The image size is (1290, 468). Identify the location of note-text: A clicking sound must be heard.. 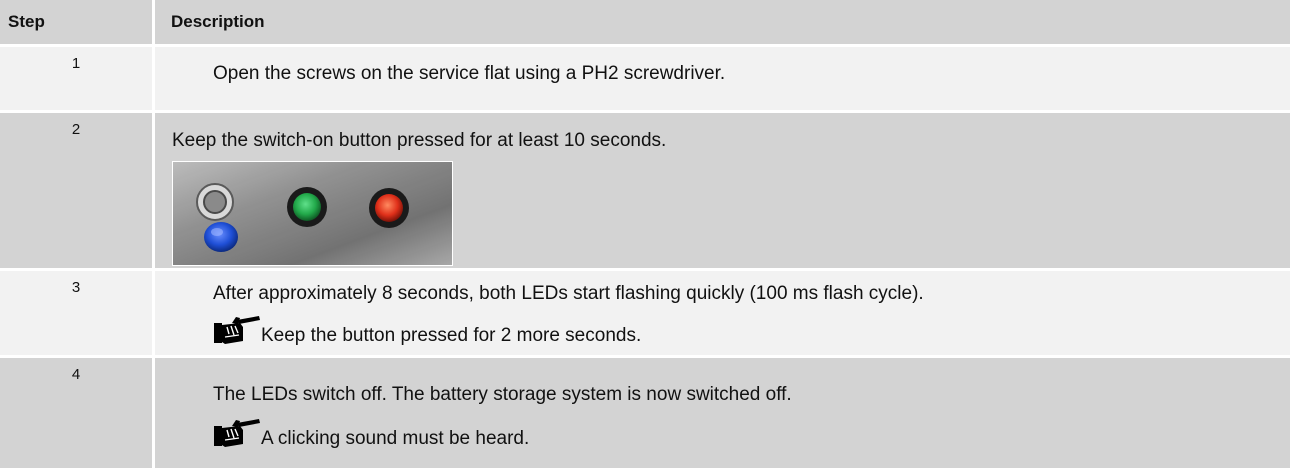
(395, 438).